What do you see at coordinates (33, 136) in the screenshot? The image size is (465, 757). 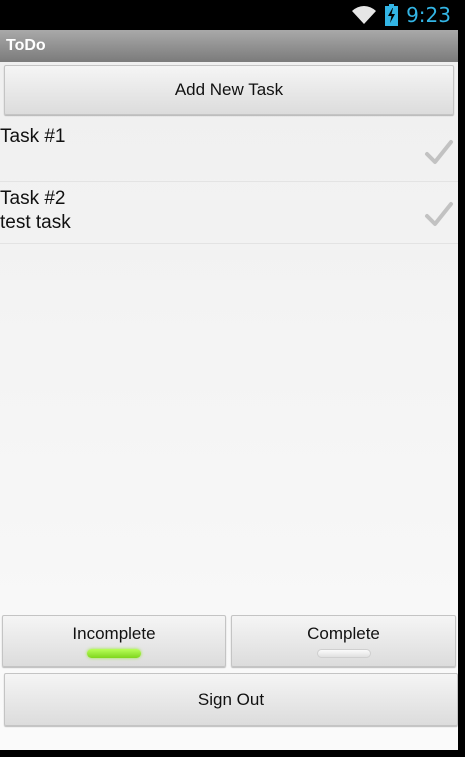 I see `task-title: Task #1` at bounding box center [33, 136].